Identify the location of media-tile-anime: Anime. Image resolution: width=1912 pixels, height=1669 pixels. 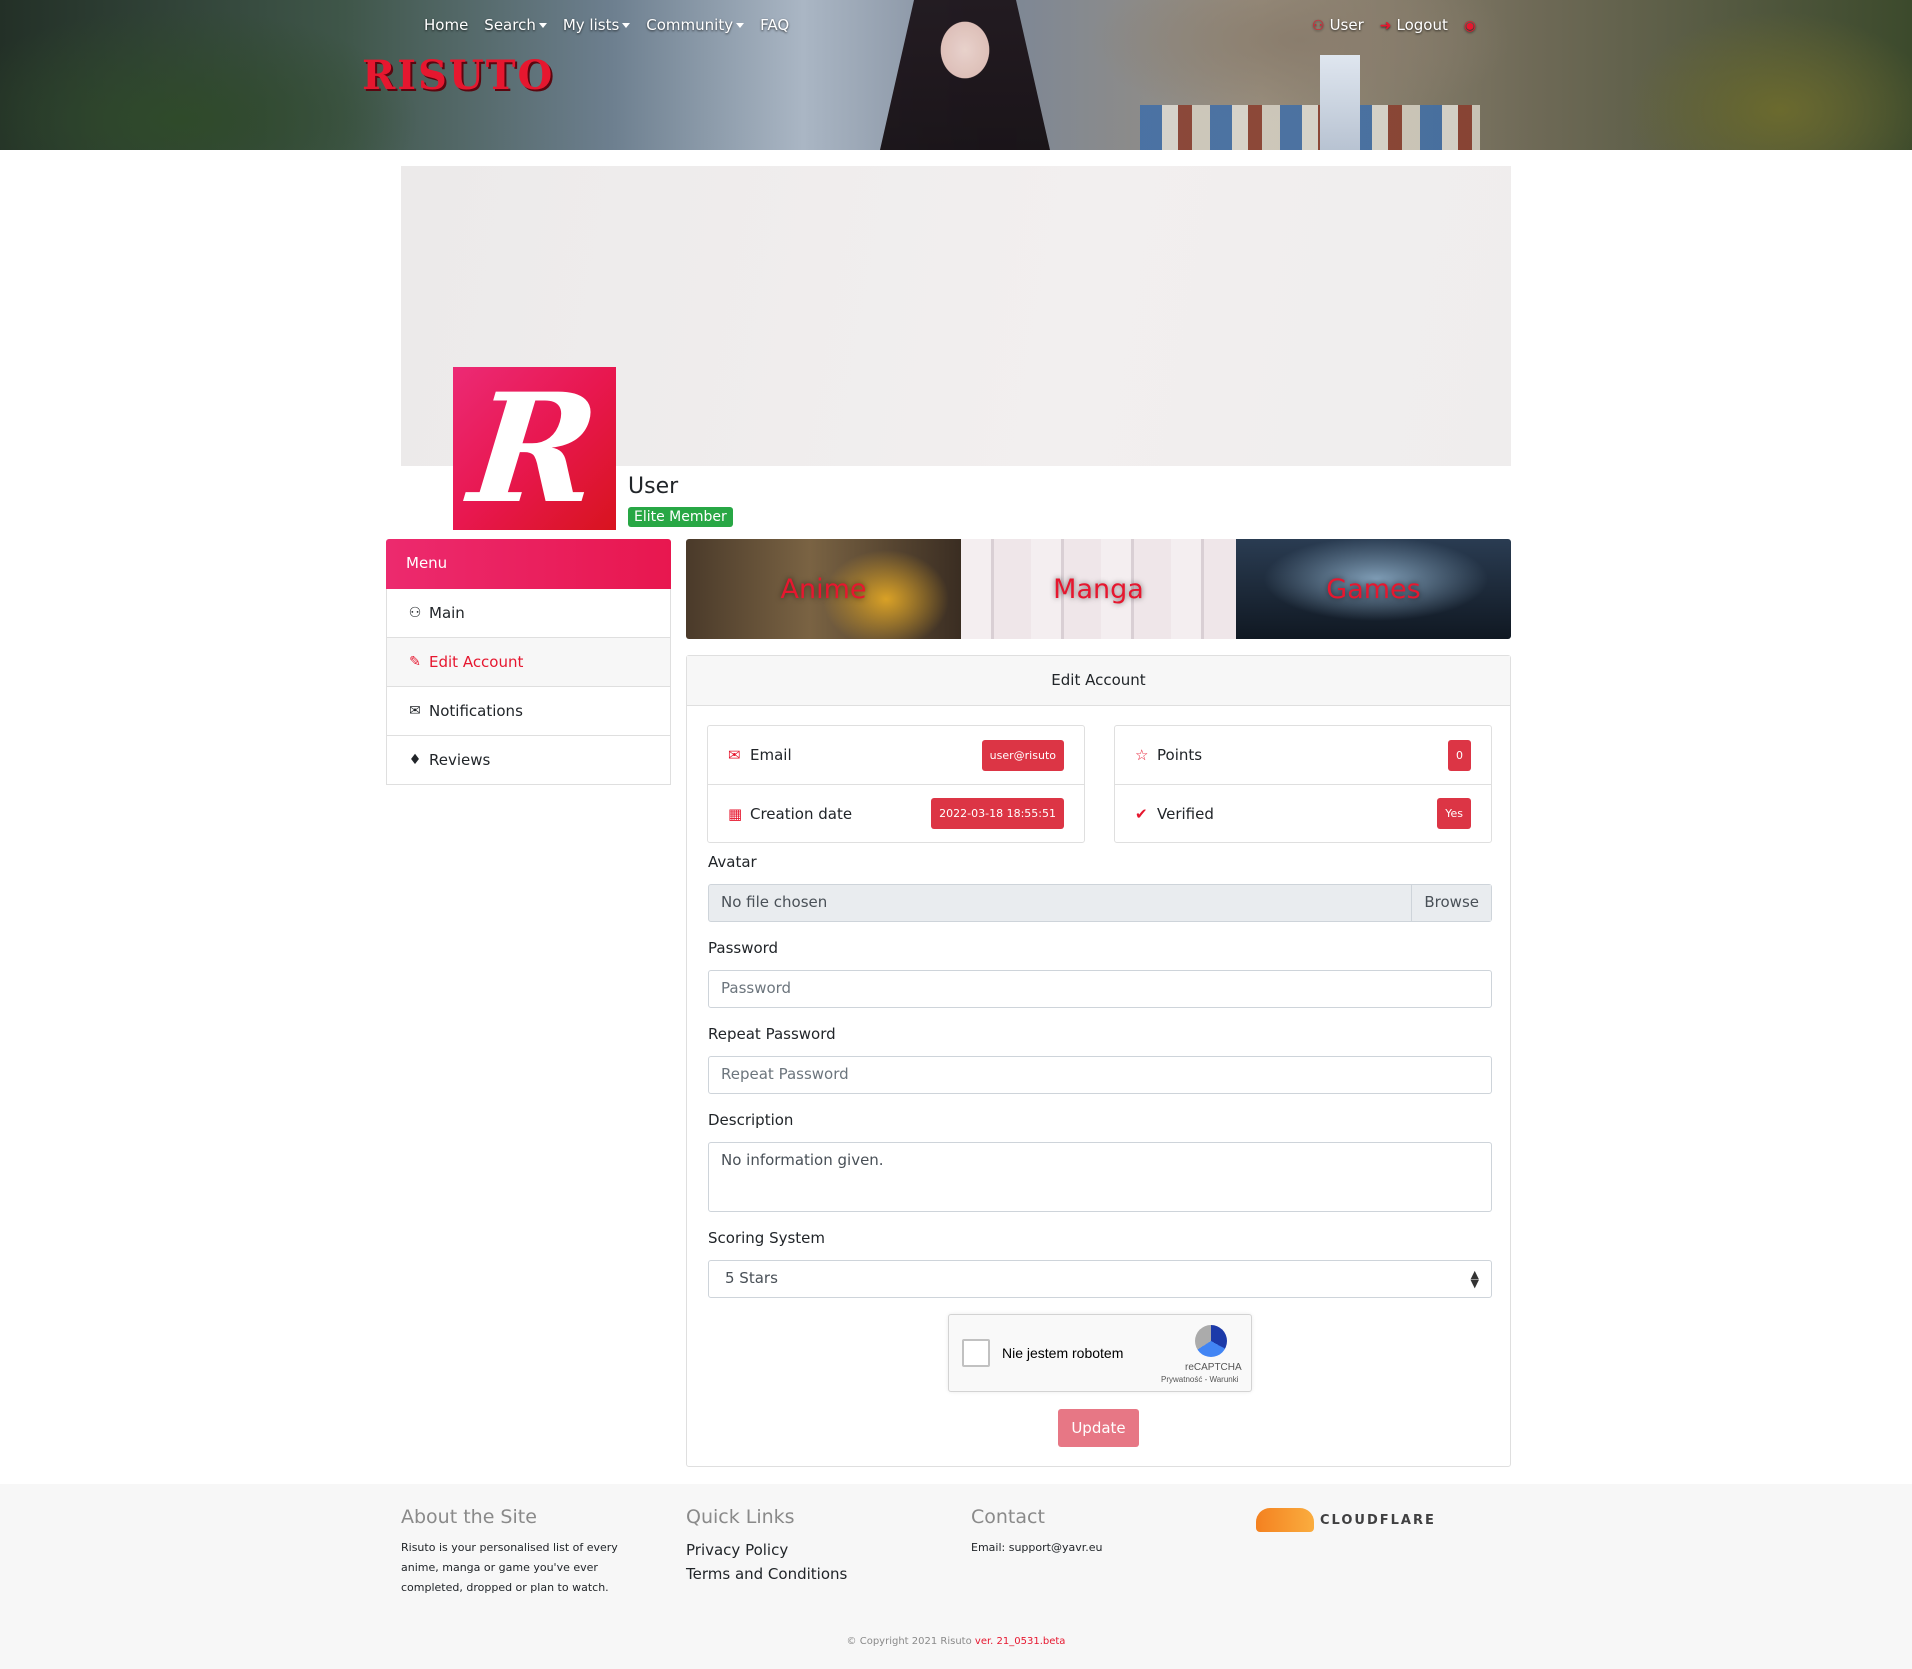
(823, 589).